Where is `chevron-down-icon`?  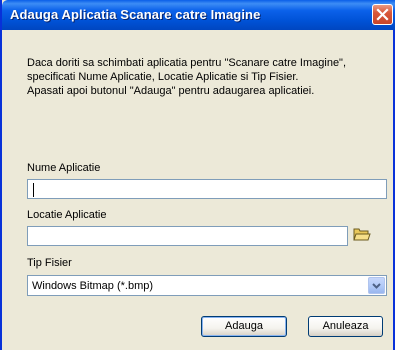 chevron-down-icon is located at coordinates (376, 286).